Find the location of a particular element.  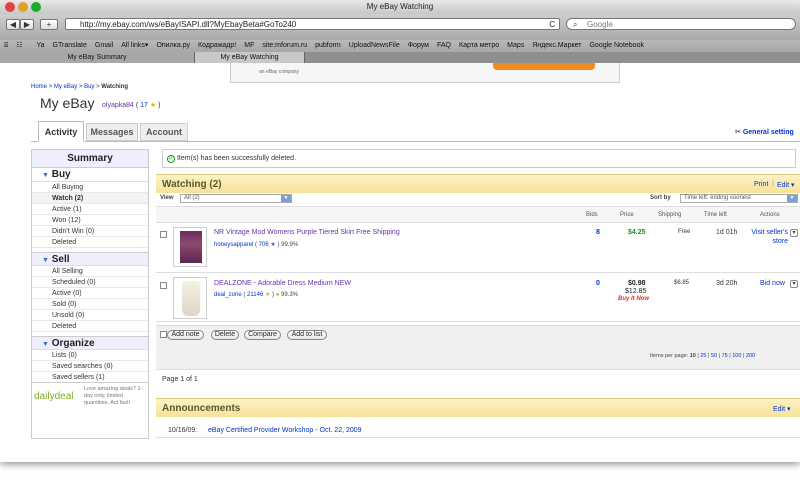

sidebar-item-organize: Saved searches (0) is located at coordinates (90, 366).